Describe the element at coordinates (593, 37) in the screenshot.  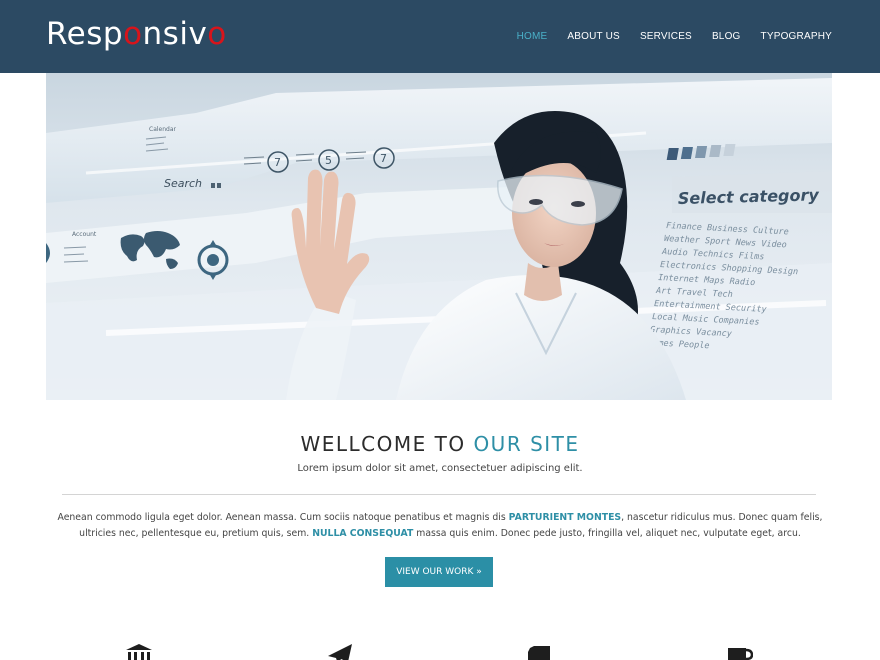
I see `nav-about-us: ABOUT US` at that location.